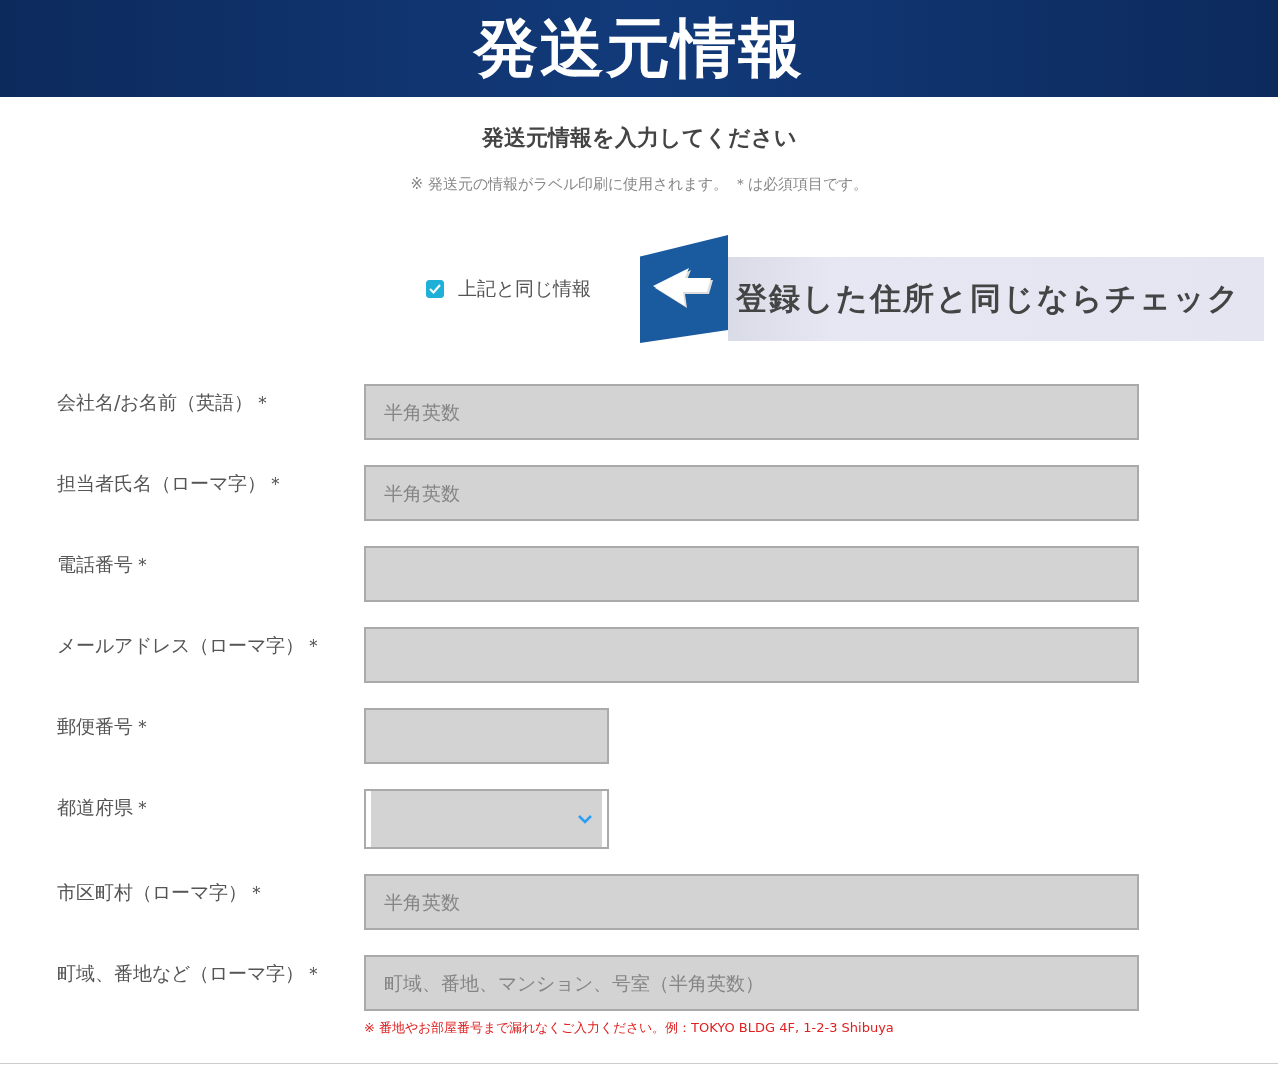 This screenshot has height=1074, width=1278. I want to click on field-label: 町域、番地など（ローマ字）＊, so click(190, 973).